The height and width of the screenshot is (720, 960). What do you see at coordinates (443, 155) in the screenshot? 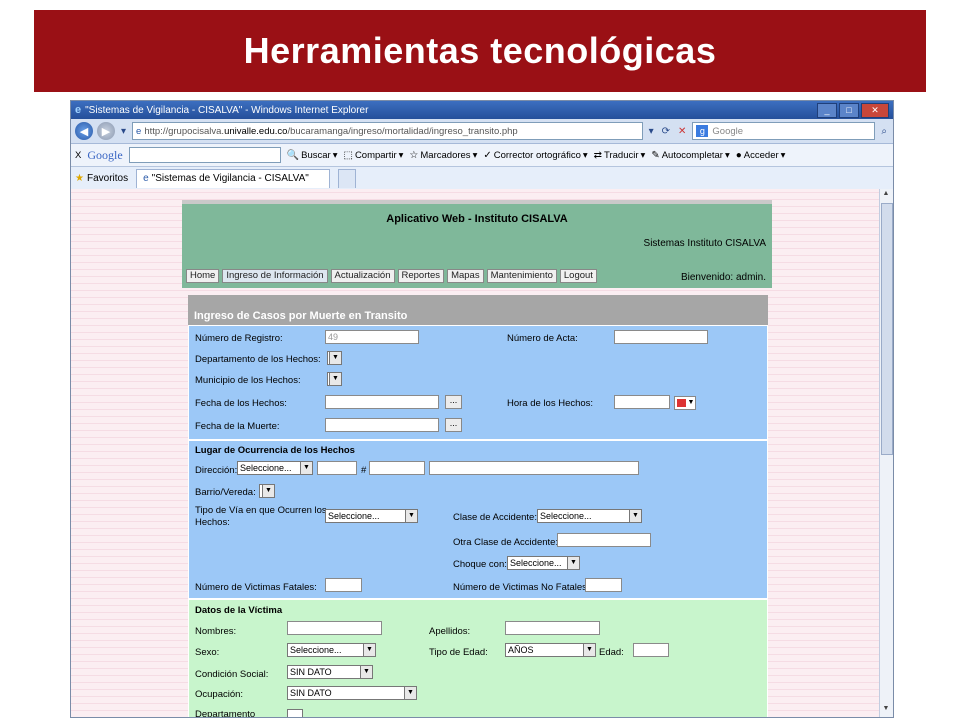
I see `toolbar-marcadores: ☆ Marcadores ▾` at bounding box center [443, 155].